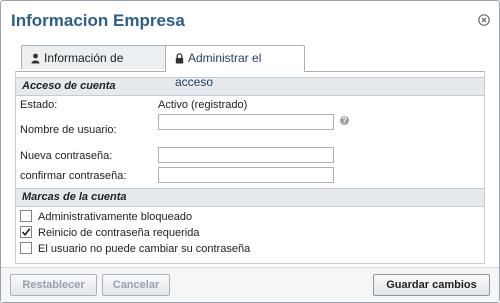  Describe the element at coordinates (203, 105) in the screenshot. I see `status-value: Activo (registrado)` at that location.